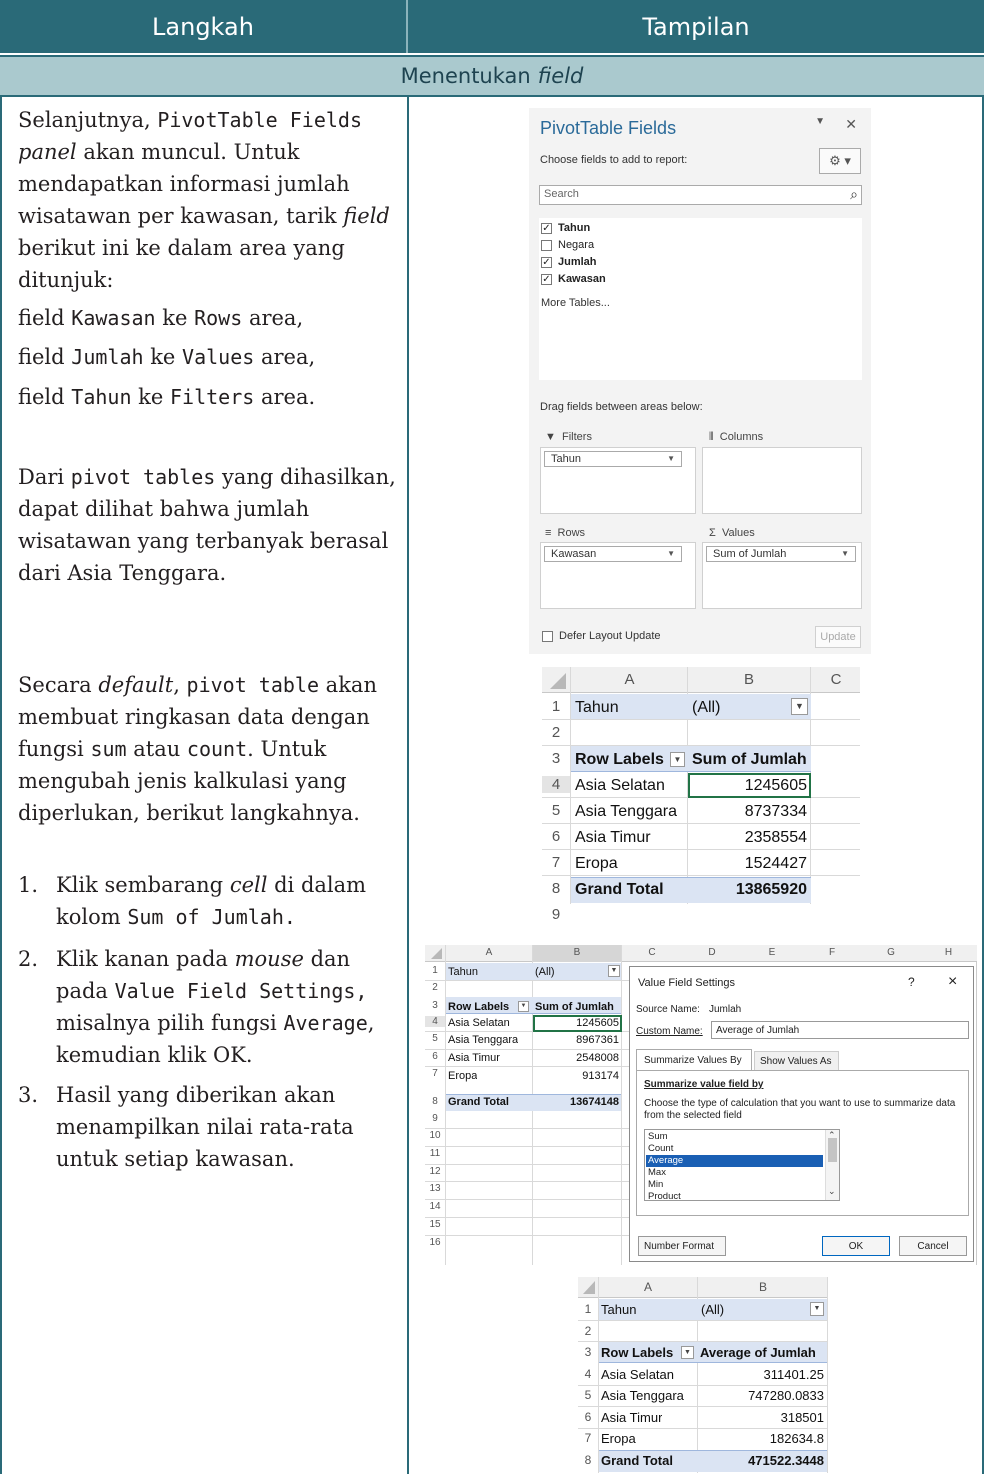 This screenshot has height=1474, width=984. What do you see at coordinates (577, 1076) in the screenshot?
I see `value-cell: 913174` at bounding box center [577, 1076].